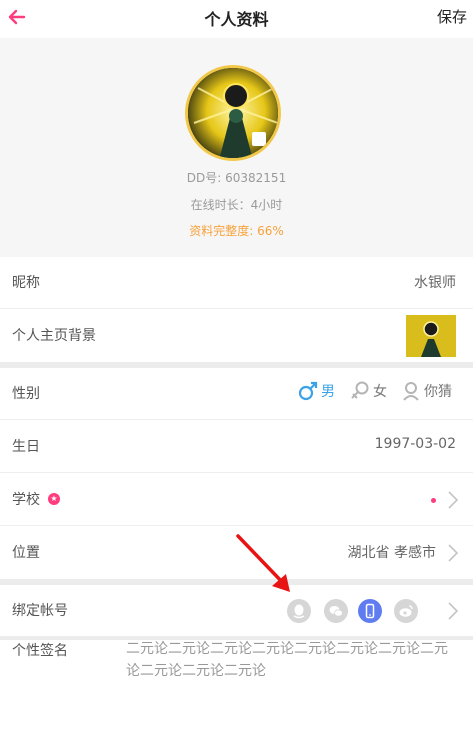  Describe the element at coordinates (360, 390) in the screenshot. I see `female-icon` at that location.